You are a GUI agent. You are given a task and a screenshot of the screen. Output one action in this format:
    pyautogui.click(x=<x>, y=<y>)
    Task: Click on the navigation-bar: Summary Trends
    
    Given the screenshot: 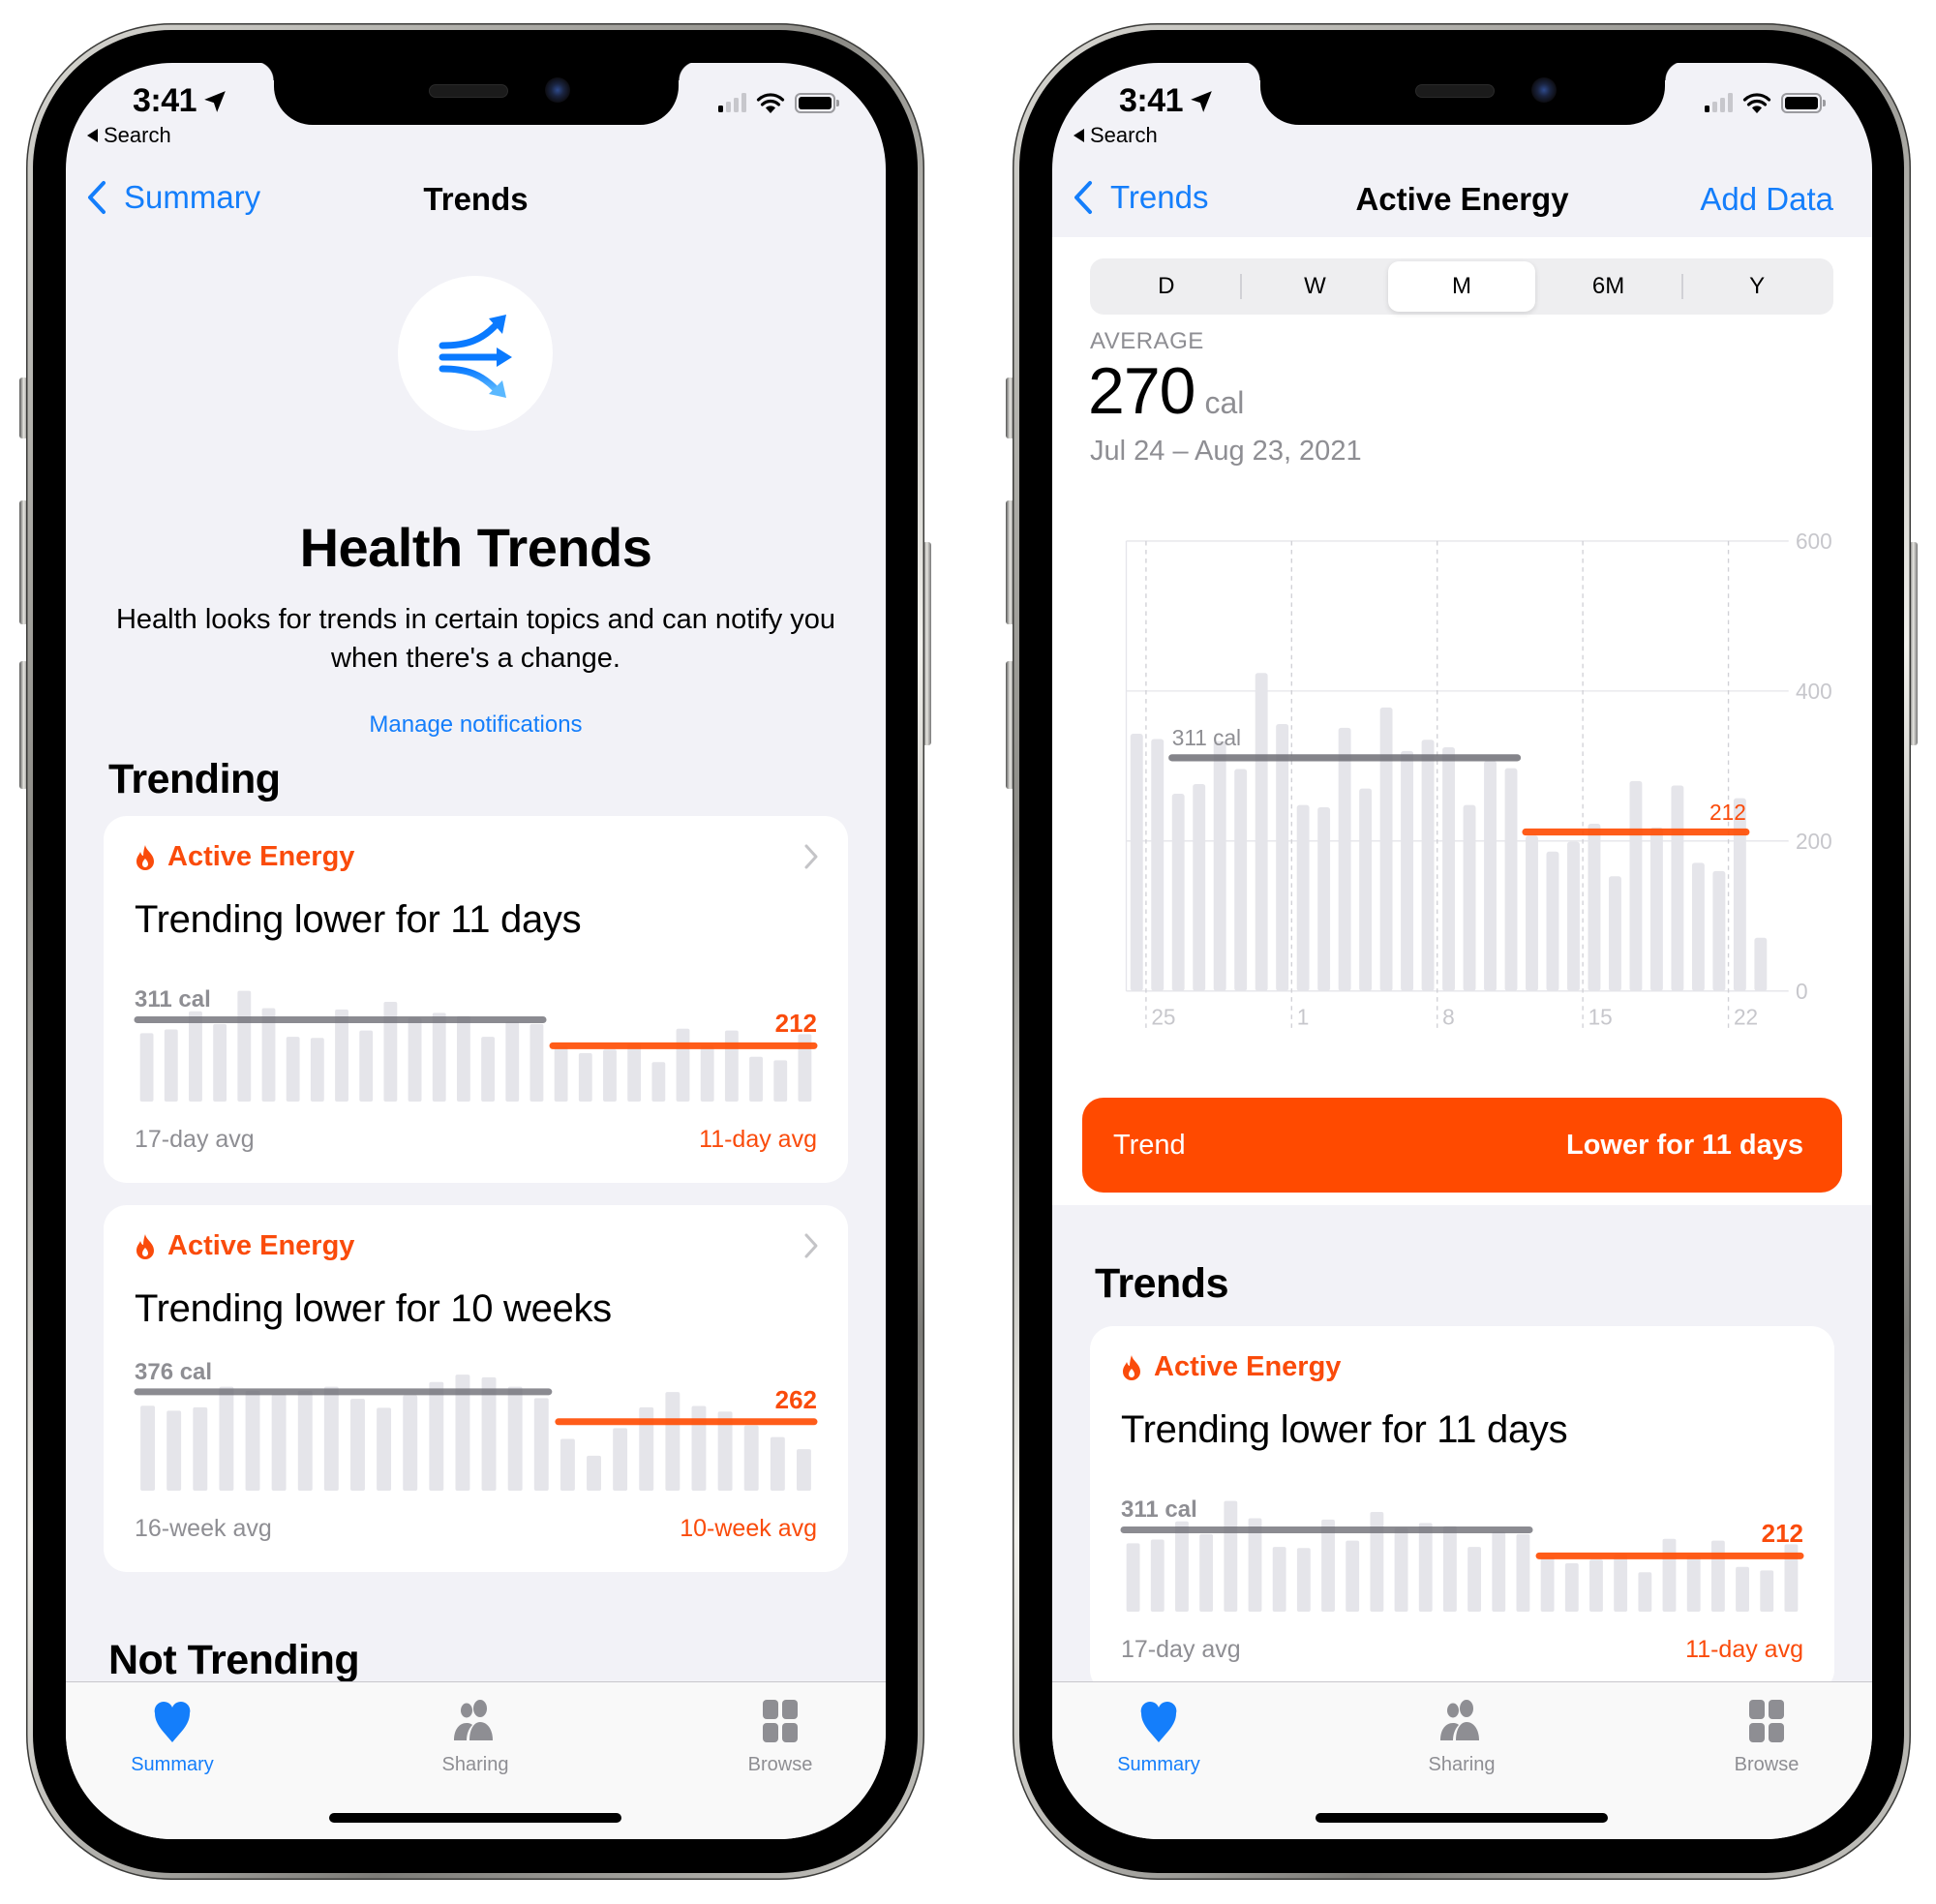 What is the action you would take?
    pyautogui.click(x=476, y=200)
    